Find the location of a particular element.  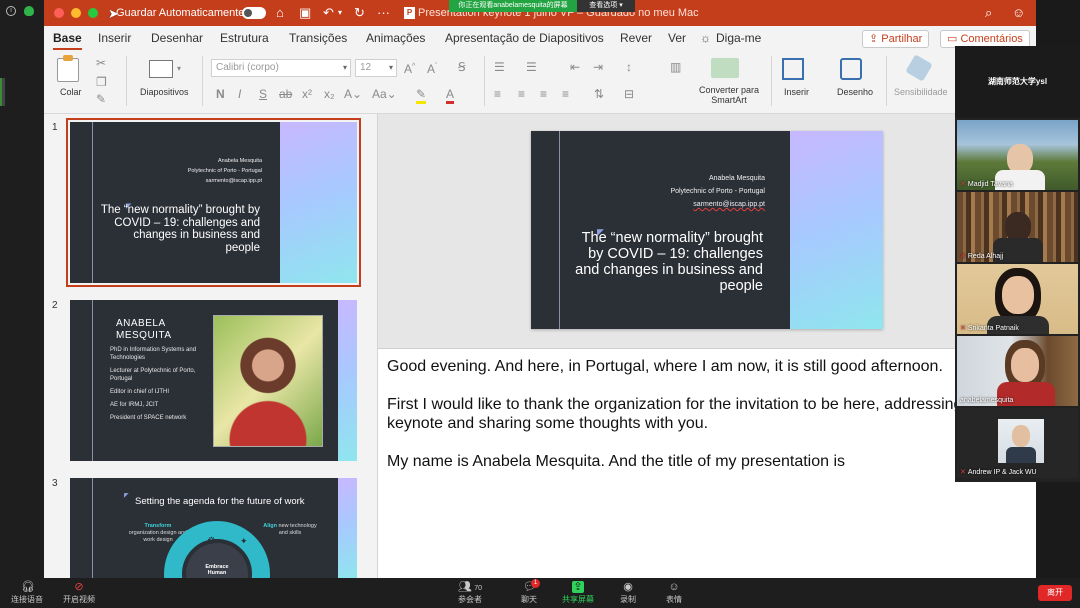

numbering-icon: ☰ is located at coordinates (531, 67).